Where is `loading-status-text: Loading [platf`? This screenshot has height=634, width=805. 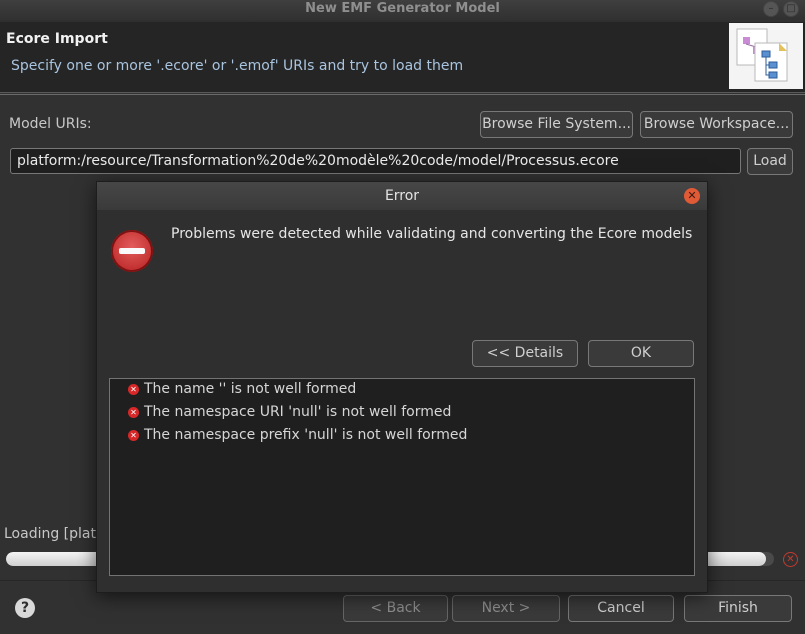
loading-status-text: Loading [platf is located at coordinates (52, 534).